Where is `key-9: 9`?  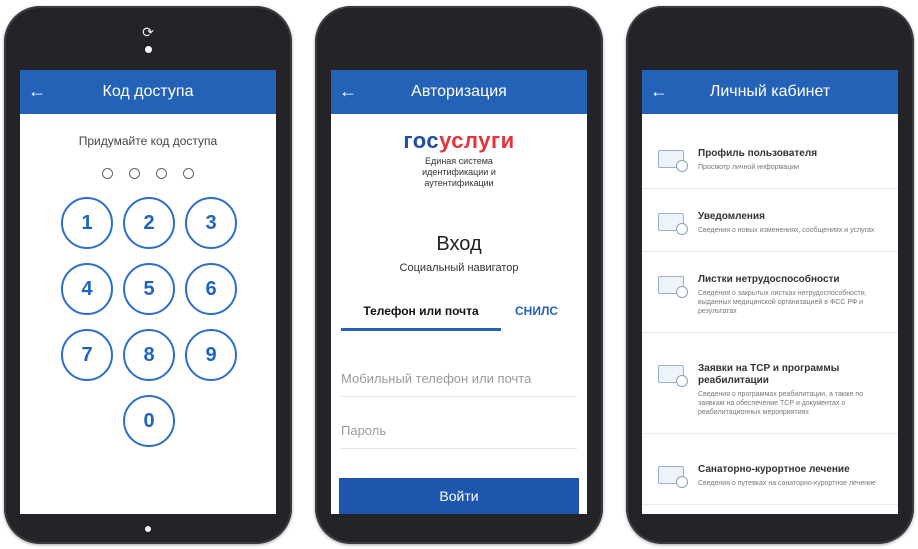 key-9: 9 is located at coordinates (211, 355).